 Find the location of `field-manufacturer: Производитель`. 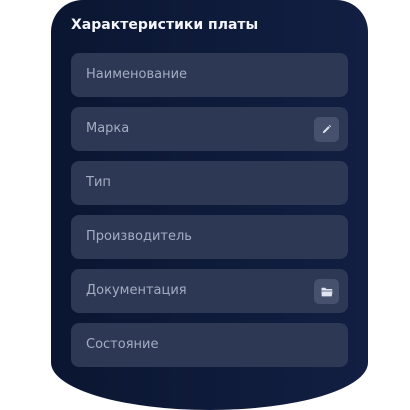

field-manufacturer: Производитель is located at coordinates (209, 237).